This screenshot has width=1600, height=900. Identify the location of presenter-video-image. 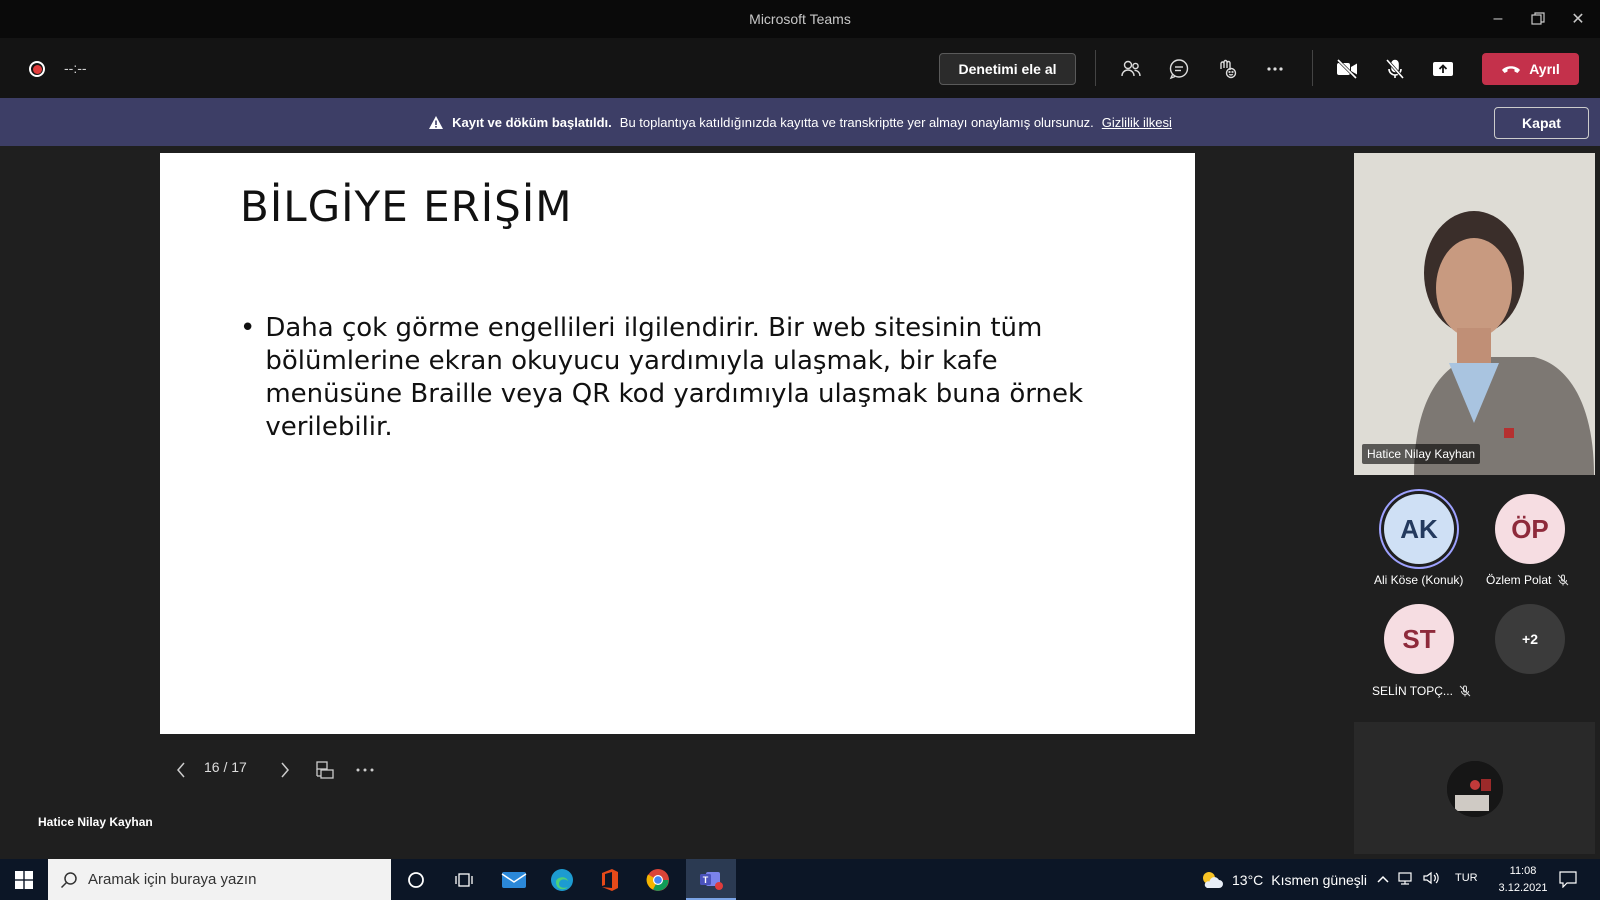
(1474, 314).